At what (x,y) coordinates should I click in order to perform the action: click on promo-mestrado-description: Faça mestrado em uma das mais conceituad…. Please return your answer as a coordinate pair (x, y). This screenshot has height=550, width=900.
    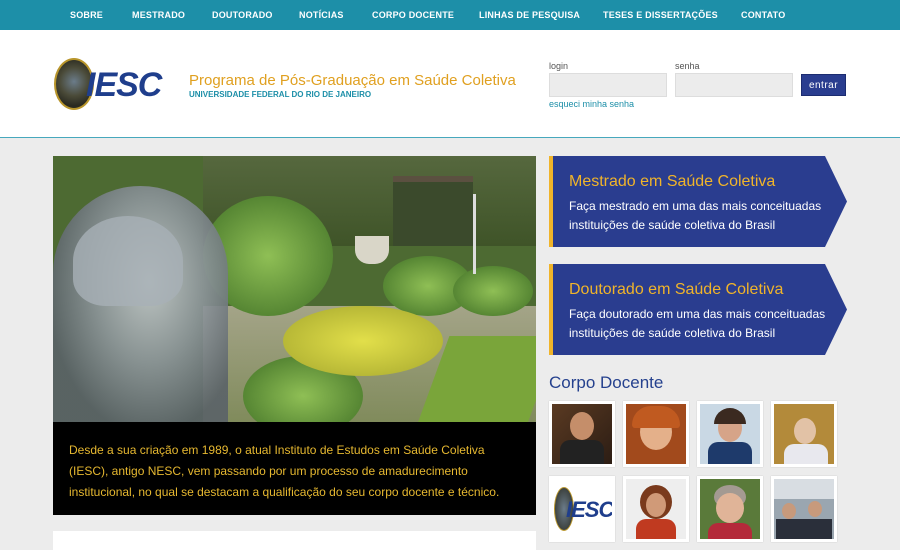
    Looking at the image, I should click on (695, 215).